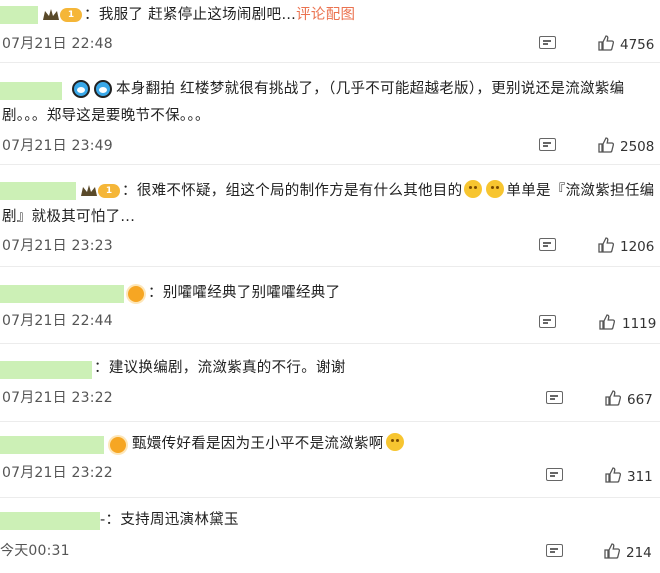  I want to click on comment-1: 1 ：我服了 赶紧停止这场闹剧吧…评论配图 07月21日 22:48 4756, so click(330, 30).